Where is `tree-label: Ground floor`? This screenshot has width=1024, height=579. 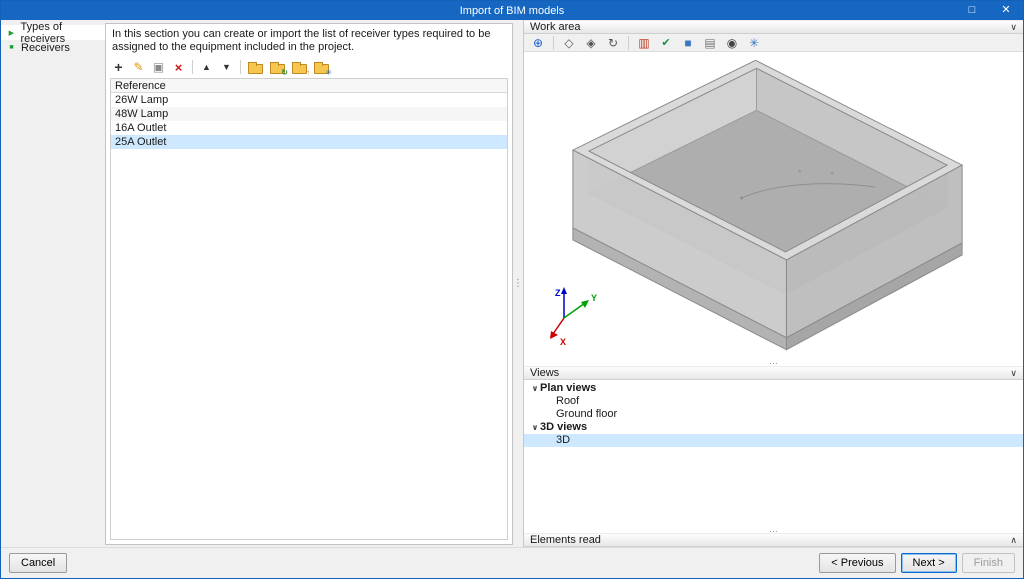 tree-label: Ground floor is located at coordinates (587, 414).